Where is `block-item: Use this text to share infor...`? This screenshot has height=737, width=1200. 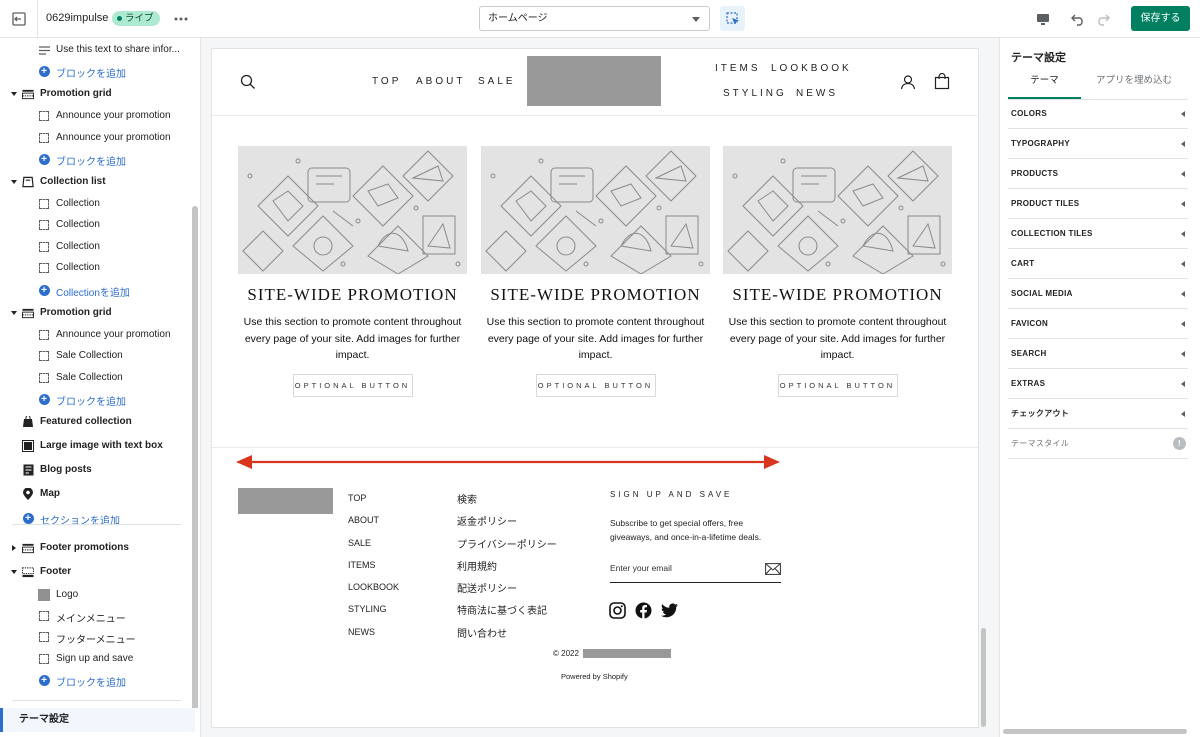
block-item: Use this text to share infor... is located at coordinates (93, 50).